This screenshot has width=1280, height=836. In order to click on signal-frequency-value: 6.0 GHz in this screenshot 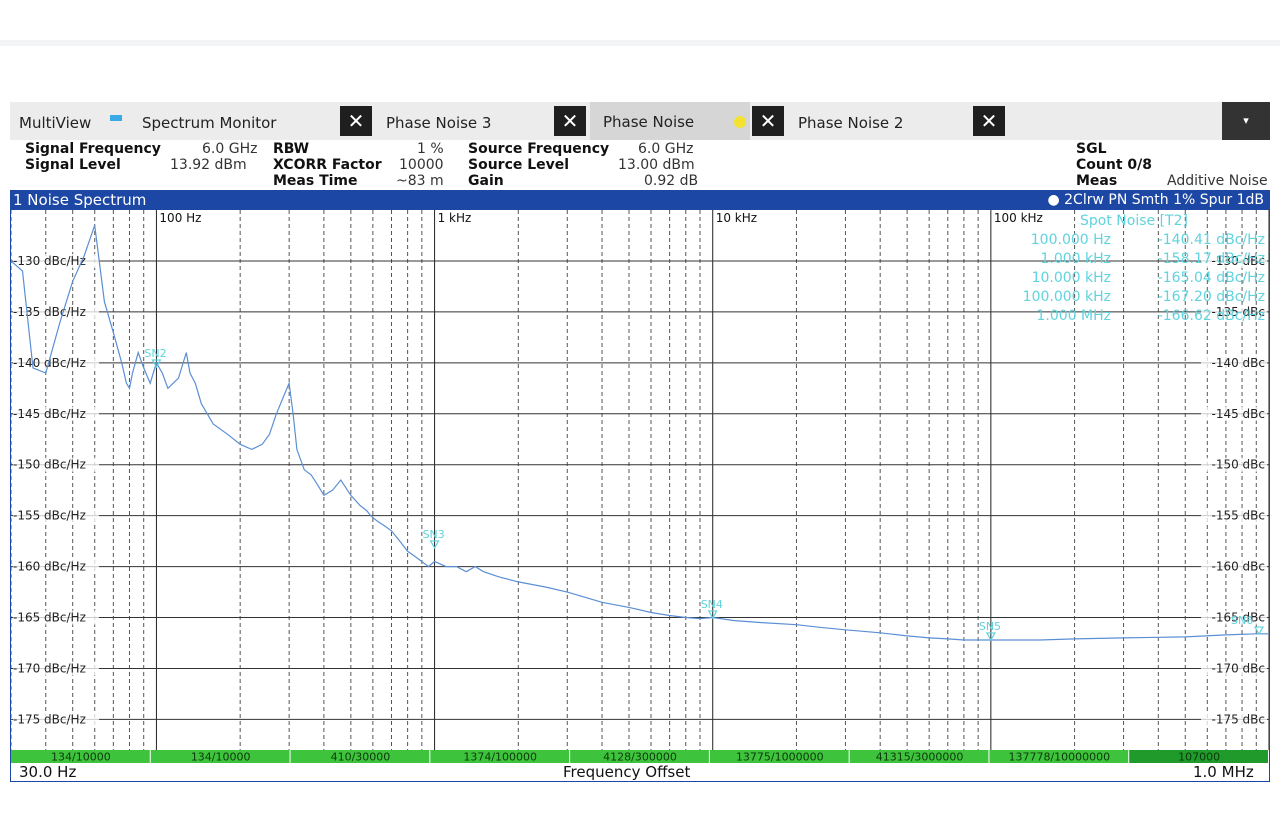, I will do `click(230, 149)`.